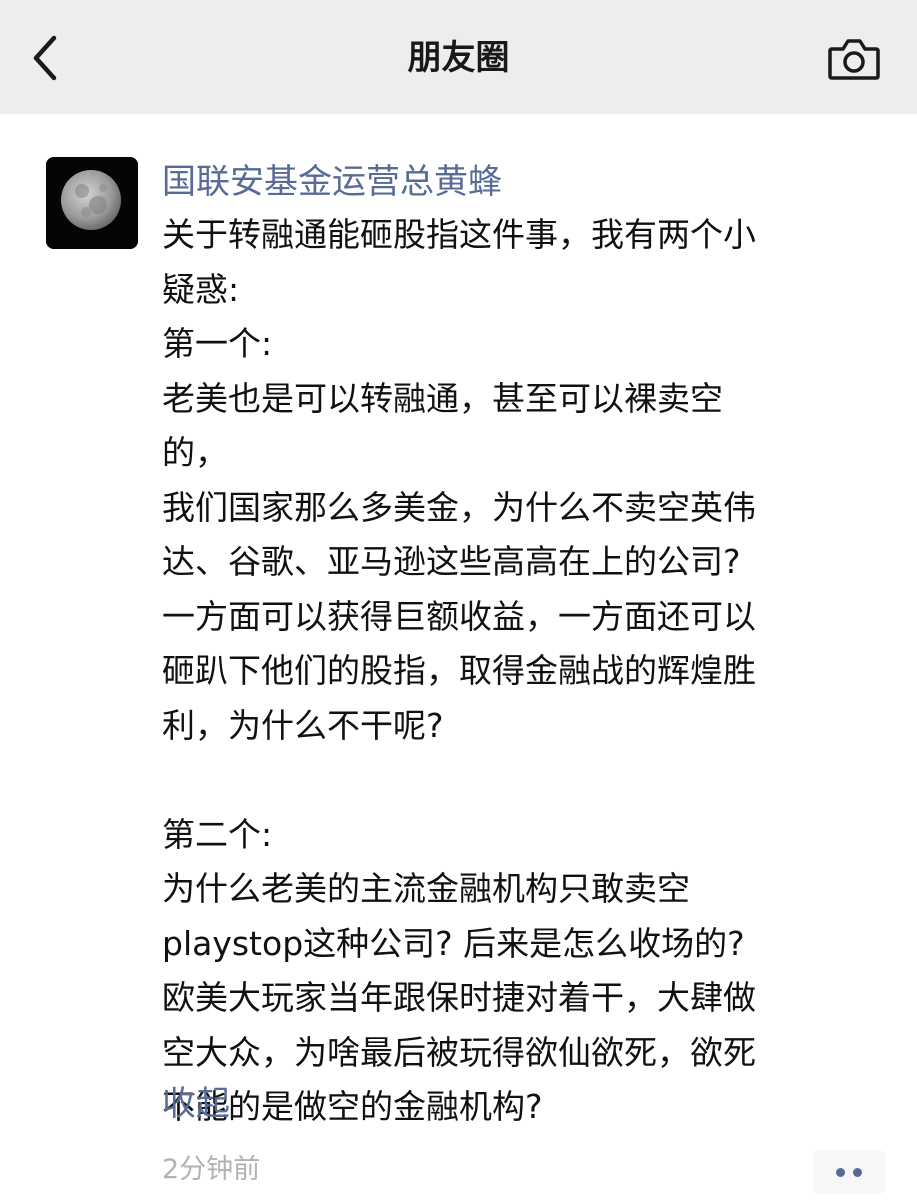 This screenshot has height=1200, width=917. What do you see at coordinates (459, 997) in the screenshot?
I see `post-text-line: 欧美大玩家当年跟保时捷对着干，大肆做` at bounding box center [459, 997].